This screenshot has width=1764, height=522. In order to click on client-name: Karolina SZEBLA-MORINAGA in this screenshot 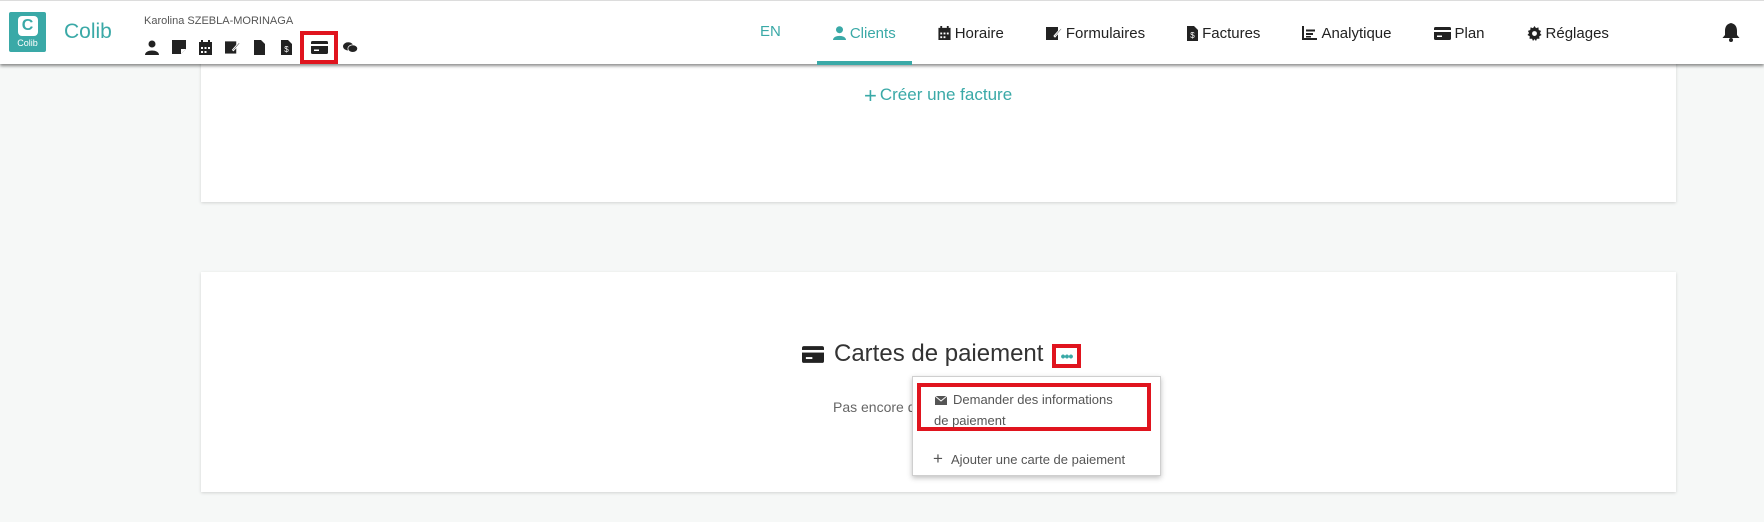, I will do `click(219, 21)`.